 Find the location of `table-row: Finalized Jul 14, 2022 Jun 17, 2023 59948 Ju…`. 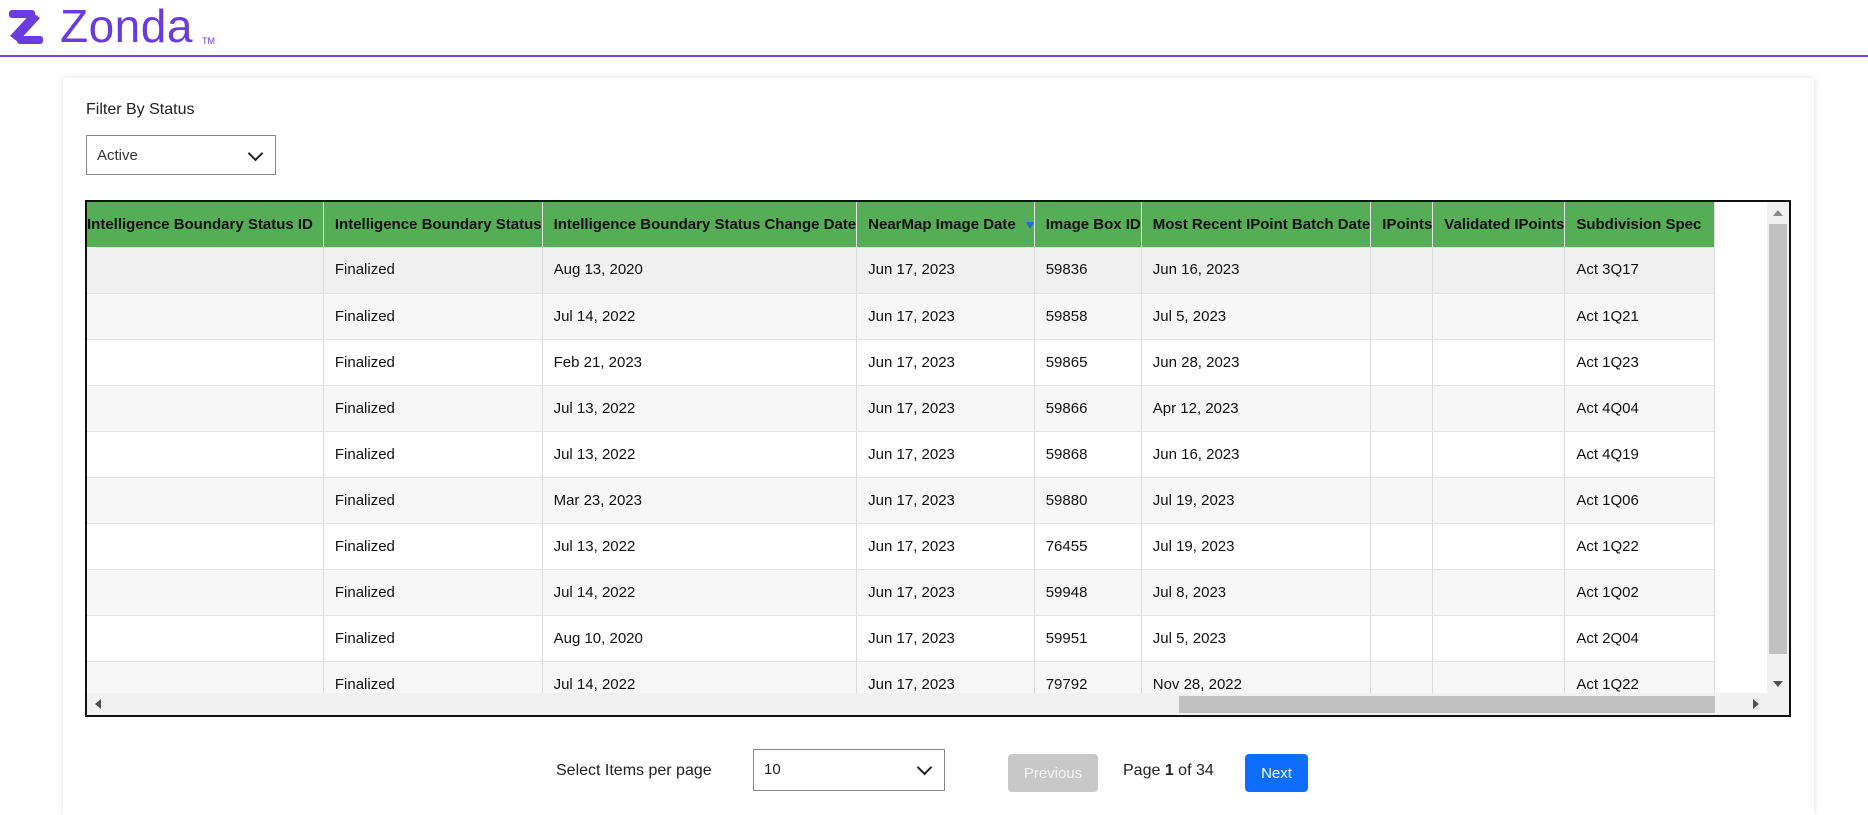

table-row: Finalized Jul 14, 2022 Jun 17, 2023 59948 Ju… is located at coordinates (901, 592).